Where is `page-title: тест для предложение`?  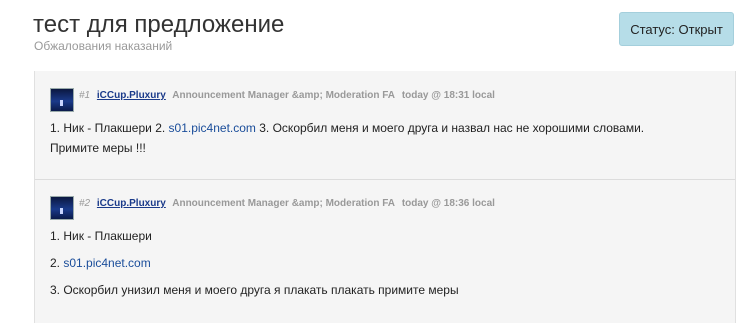 page-title: тест для предложение is located at coordinates (159, 24).